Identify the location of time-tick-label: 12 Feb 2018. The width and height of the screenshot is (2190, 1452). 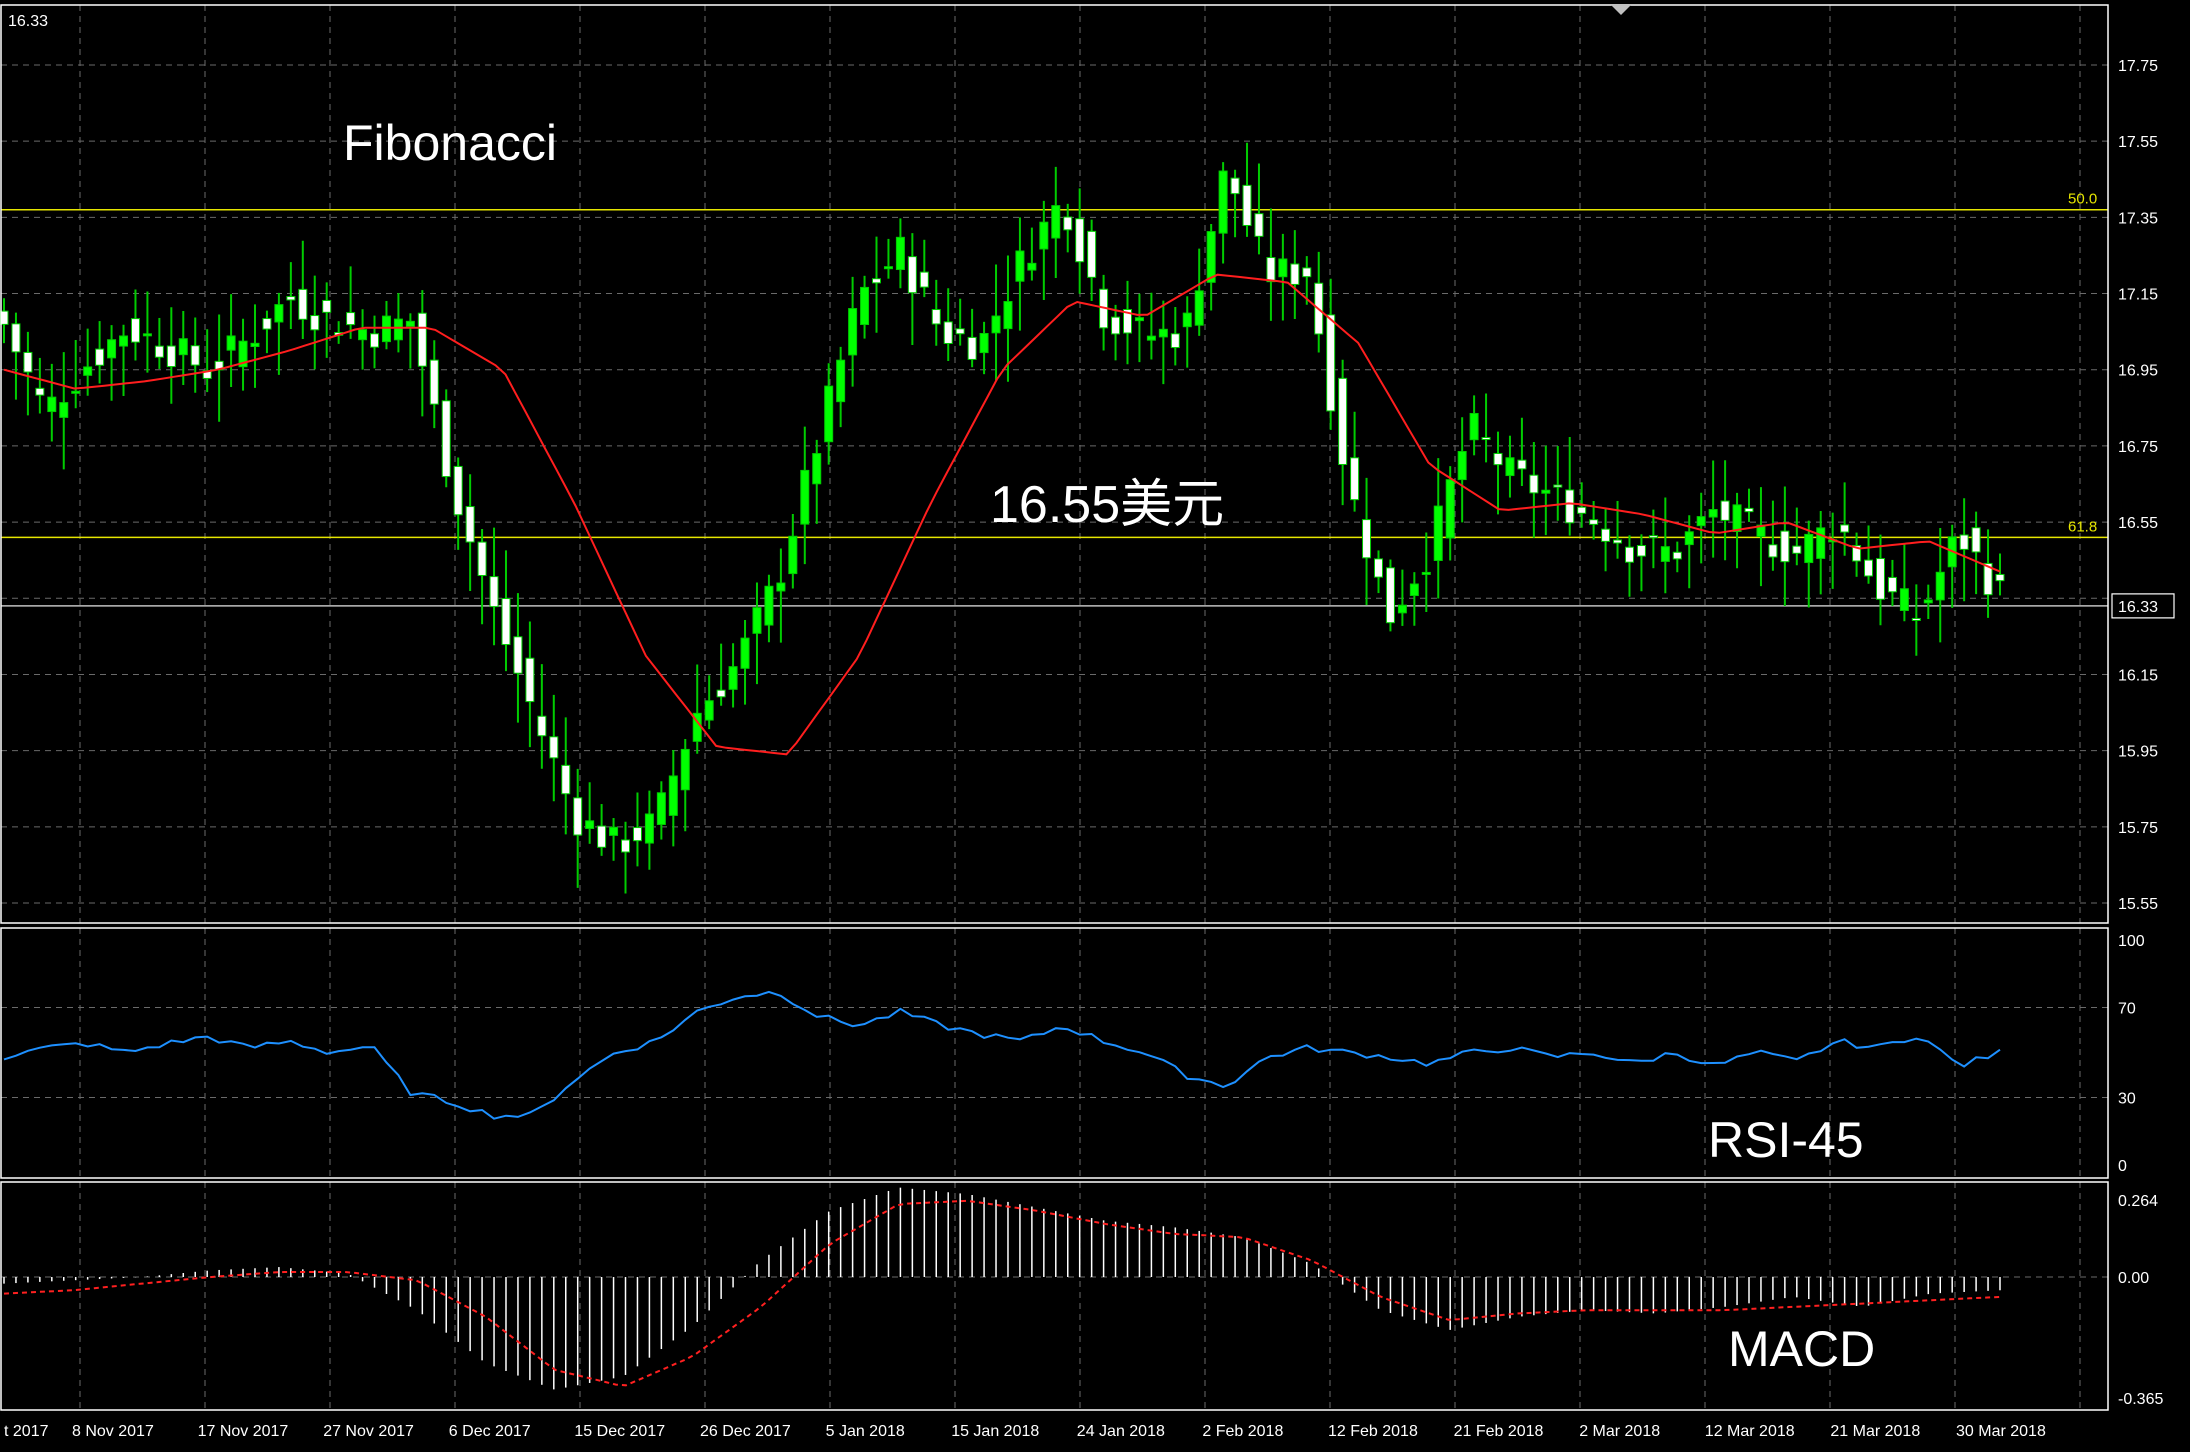
(1373, 1431).